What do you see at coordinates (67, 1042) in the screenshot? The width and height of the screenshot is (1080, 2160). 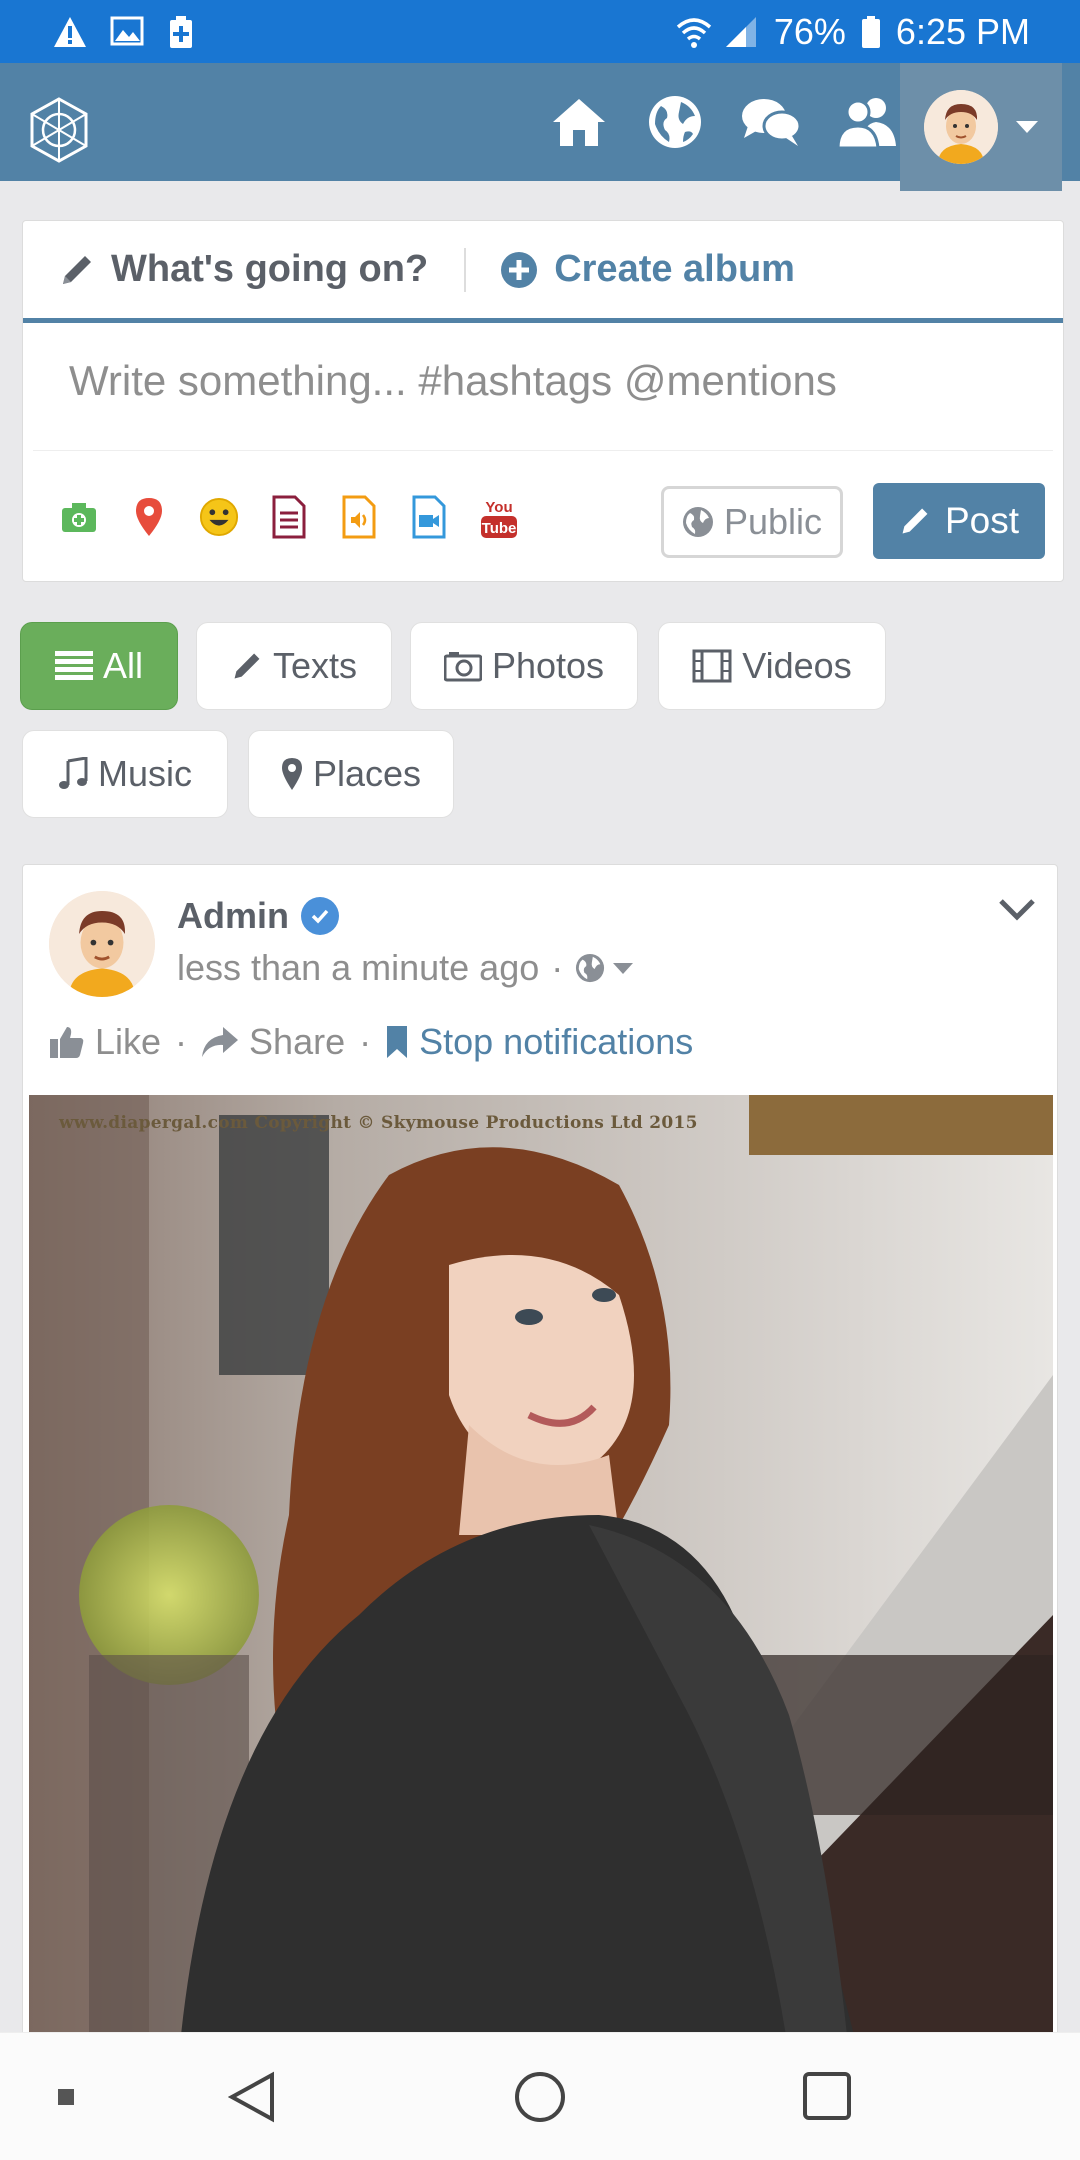 I see `thumbs-up-icon` at bounding box center [67, 1042].